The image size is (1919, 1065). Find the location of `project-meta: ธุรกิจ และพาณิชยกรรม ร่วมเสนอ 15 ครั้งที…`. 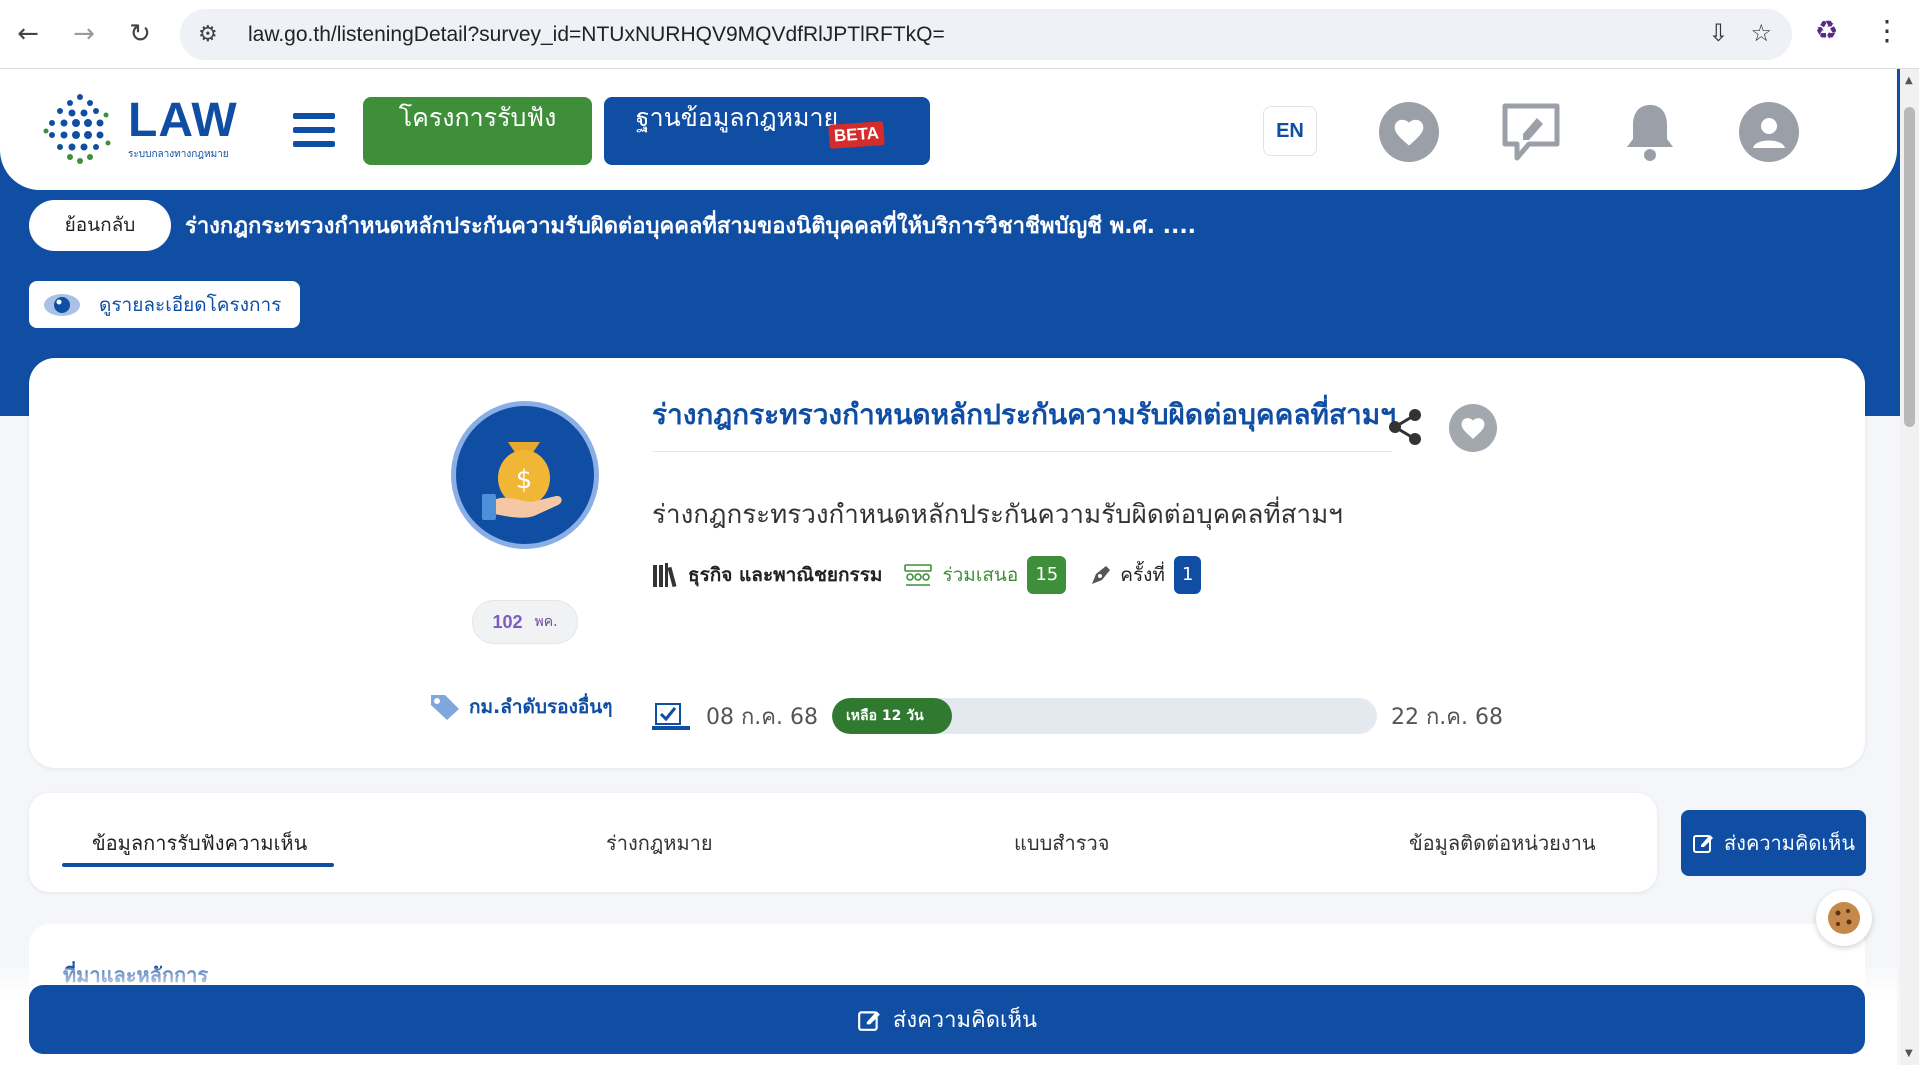

project-meta: ธุรกิจ และพาณิชยกรรม ร่วมเสนอ 15 ครั้งที… is located at coordinates (927, 575).